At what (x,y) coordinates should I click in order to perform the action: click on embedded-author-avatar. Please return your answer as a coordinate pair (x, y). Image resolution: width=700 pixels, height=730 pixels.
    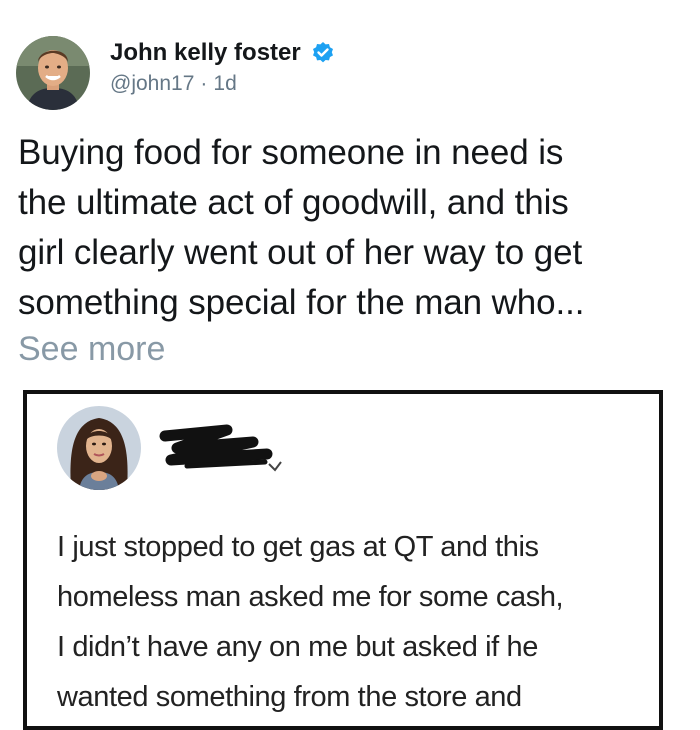
    Looking at the image, I should click on (99, 448).